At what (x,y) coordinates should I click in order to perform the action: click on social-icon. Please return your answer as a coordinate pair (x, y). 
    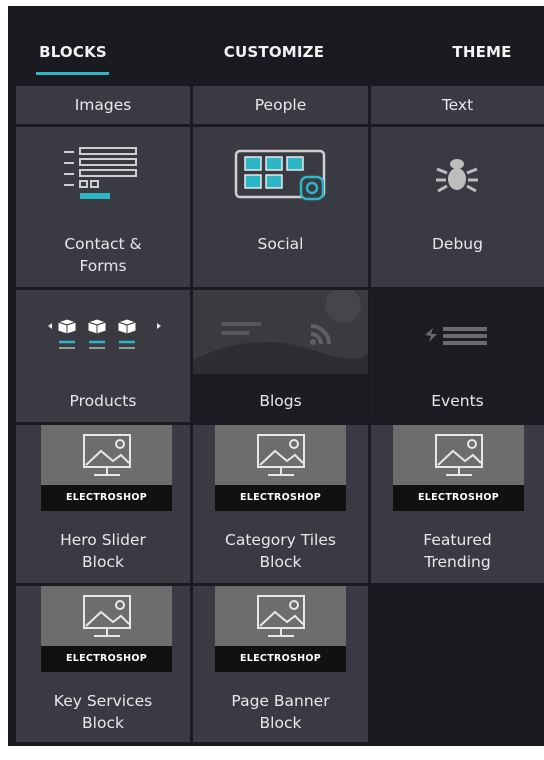
    Looking at the image, I should click on (280, 179).